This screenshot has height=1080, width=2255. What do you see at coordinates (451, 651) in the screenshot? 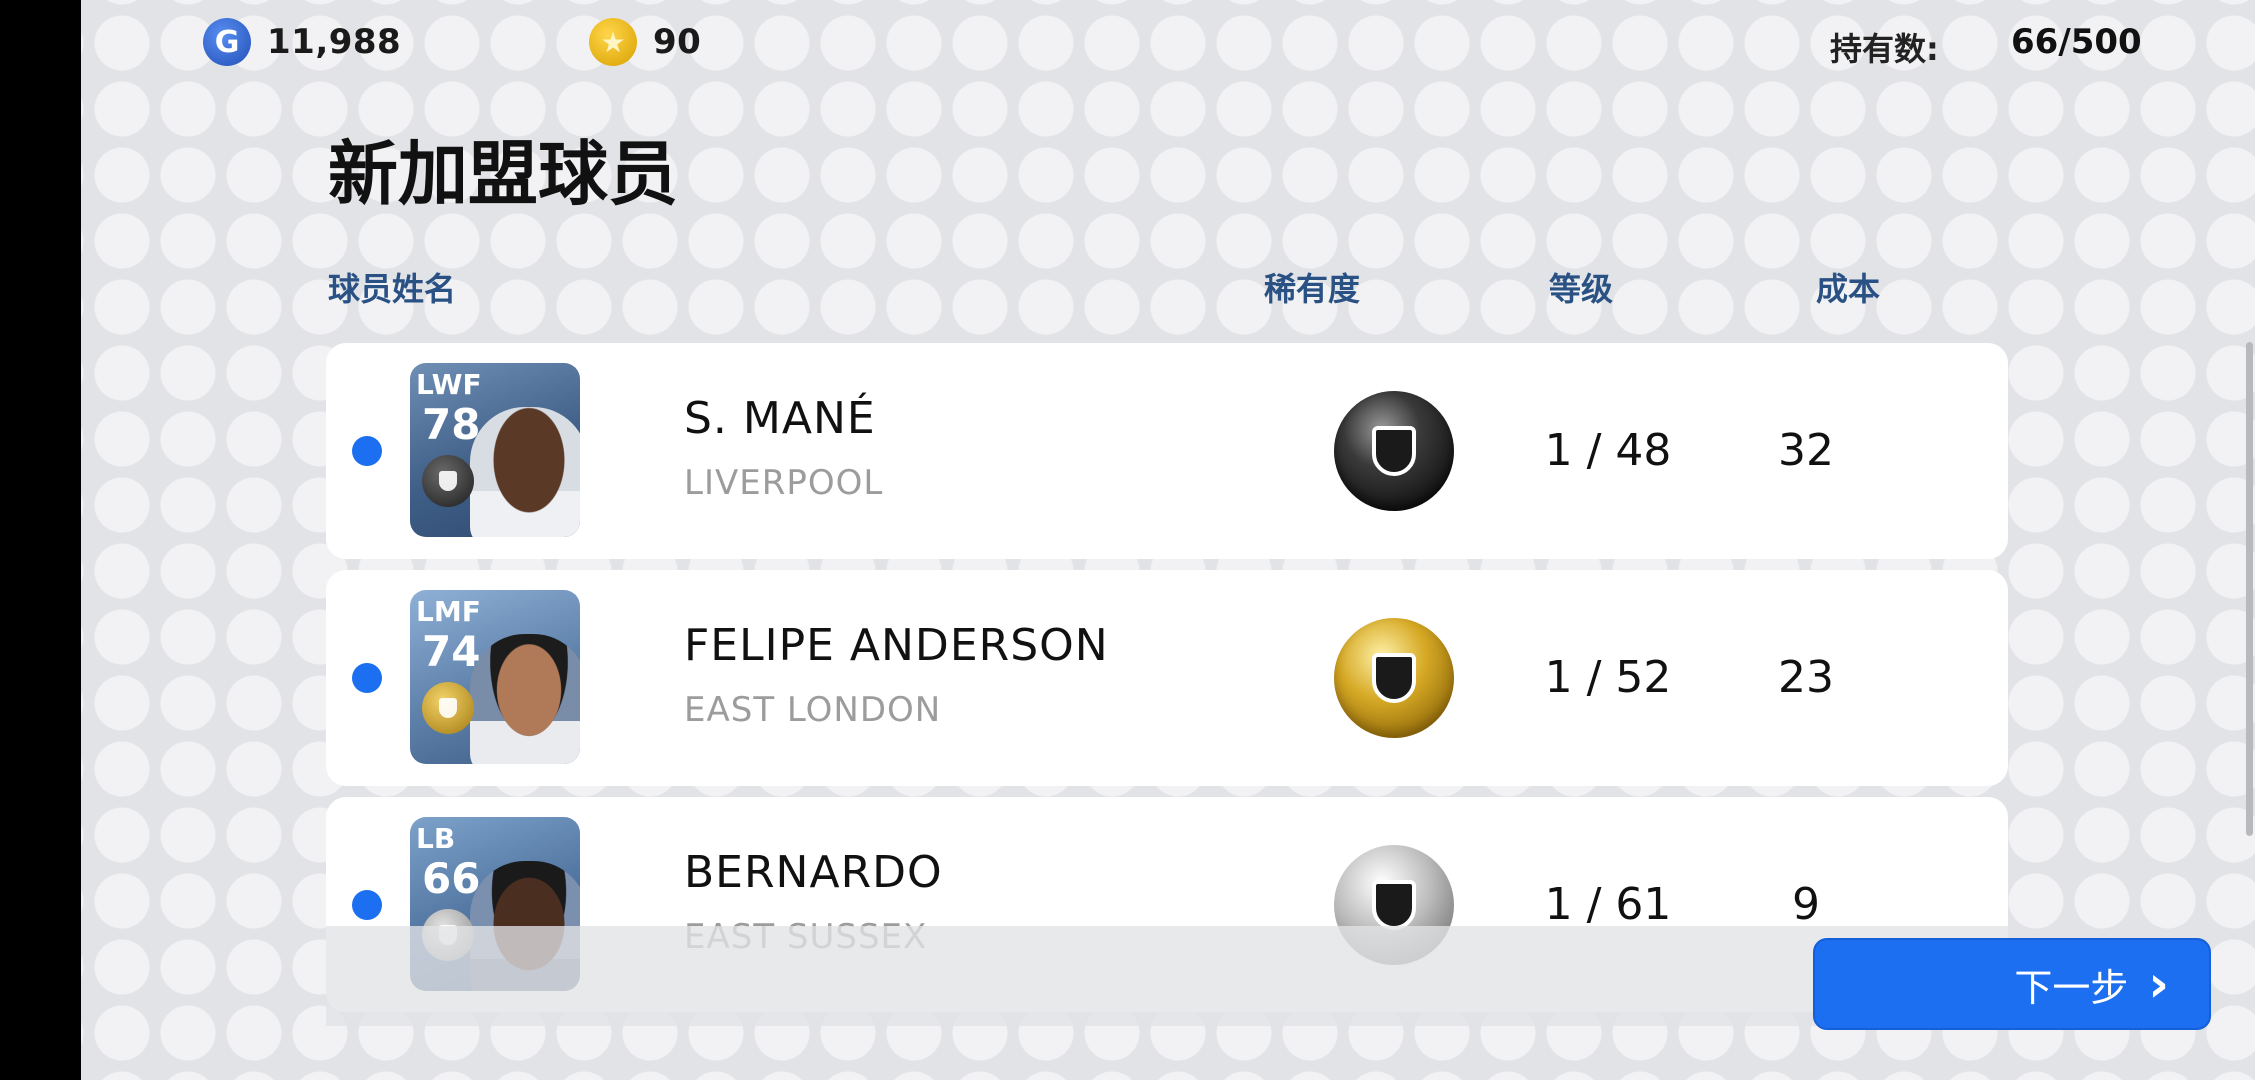
I see `player-rating: 74` at bounding box center [451, 651].